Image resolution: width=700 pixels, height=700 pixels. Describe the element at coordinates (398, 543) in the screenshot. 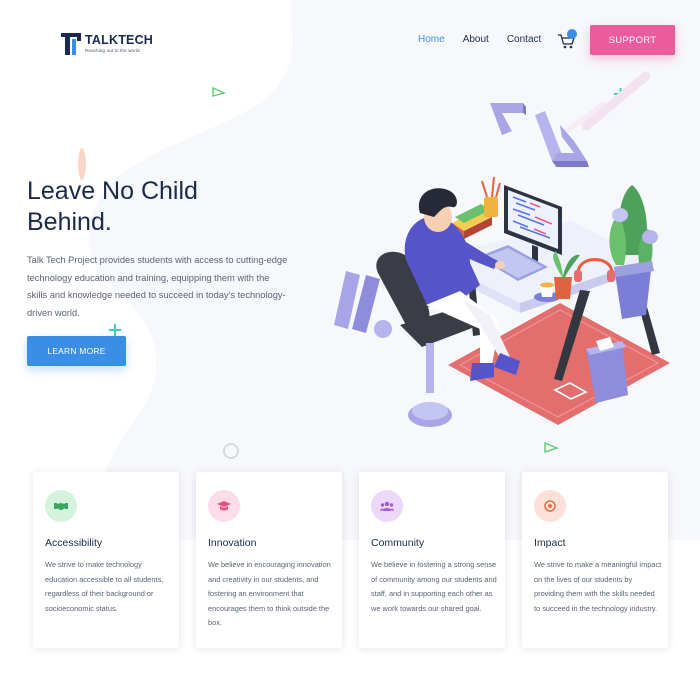

I see `feature-title: Community` at that location.